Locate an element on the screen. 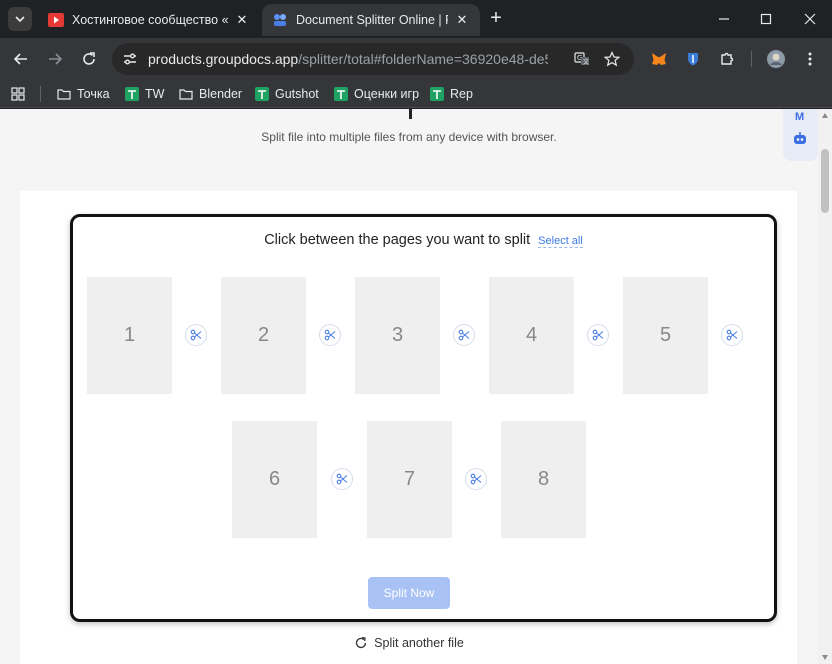 This screenshot has width=832, height=664. tab-document-splitter: Document Splitter Online | Free ✕ is located at coordinates (371, 20).